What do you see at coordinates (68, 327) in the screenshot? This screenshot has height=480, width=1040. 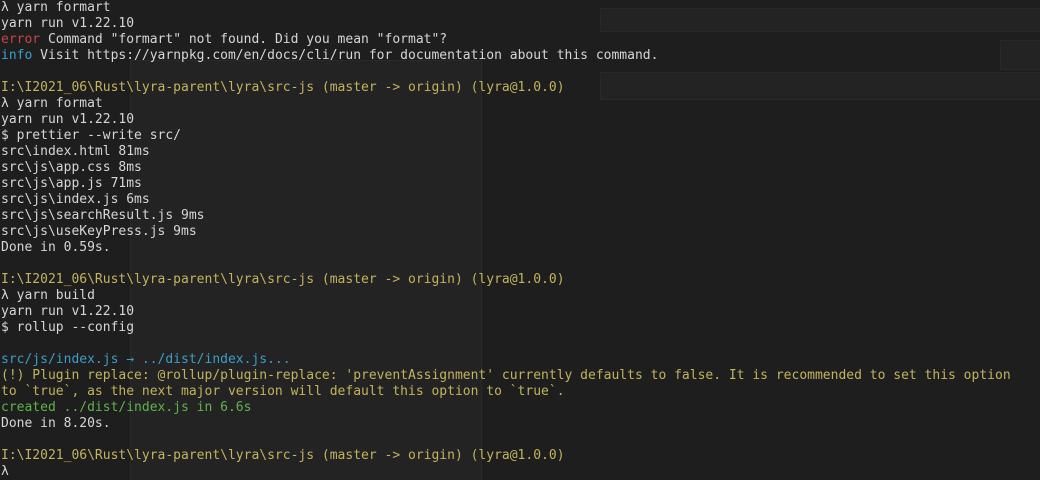 I see `output-line: $ rollup --config` at bounding box center [68, 327].